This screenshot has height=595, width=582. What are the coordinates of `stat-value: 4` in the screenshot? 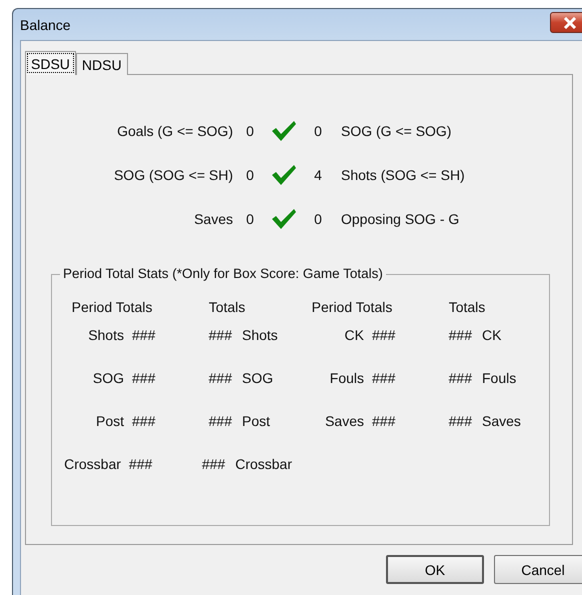 It's located at (318, 175).